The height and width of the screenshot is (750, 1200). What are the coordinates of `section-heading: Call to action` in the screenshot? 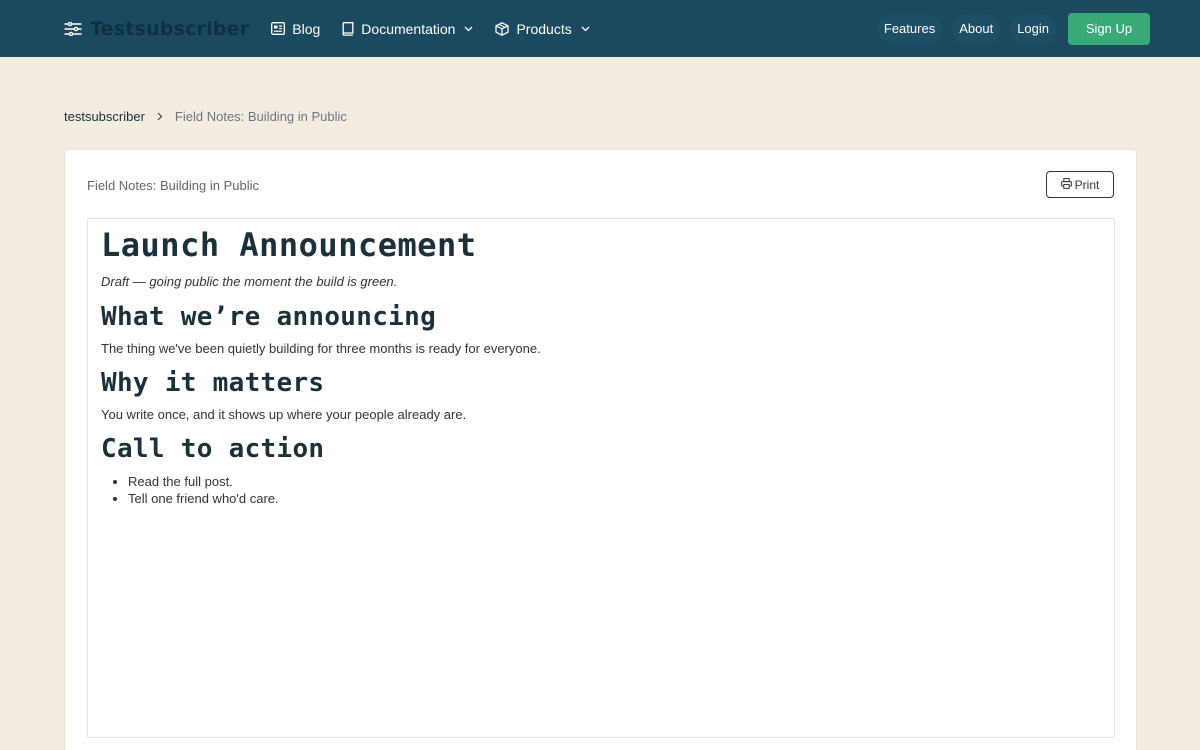 It's located at (213, 449).